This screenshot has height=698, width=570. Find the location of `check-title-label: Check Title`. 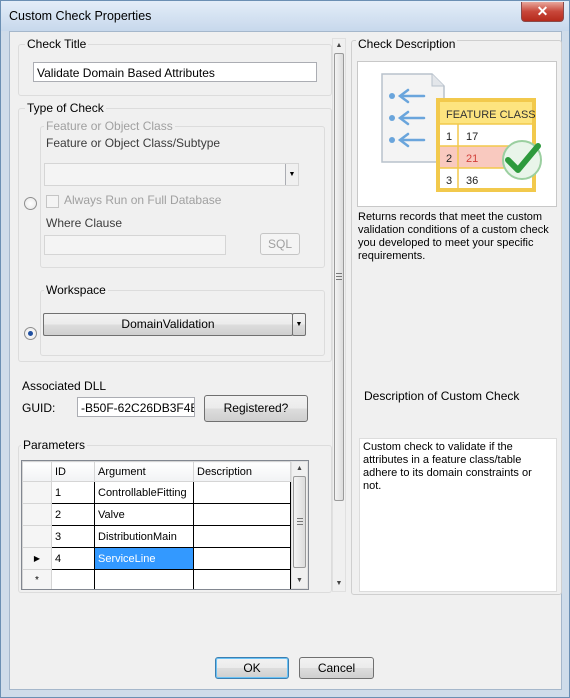

check-title-label: Check Title is located at coordinates (57, 44).